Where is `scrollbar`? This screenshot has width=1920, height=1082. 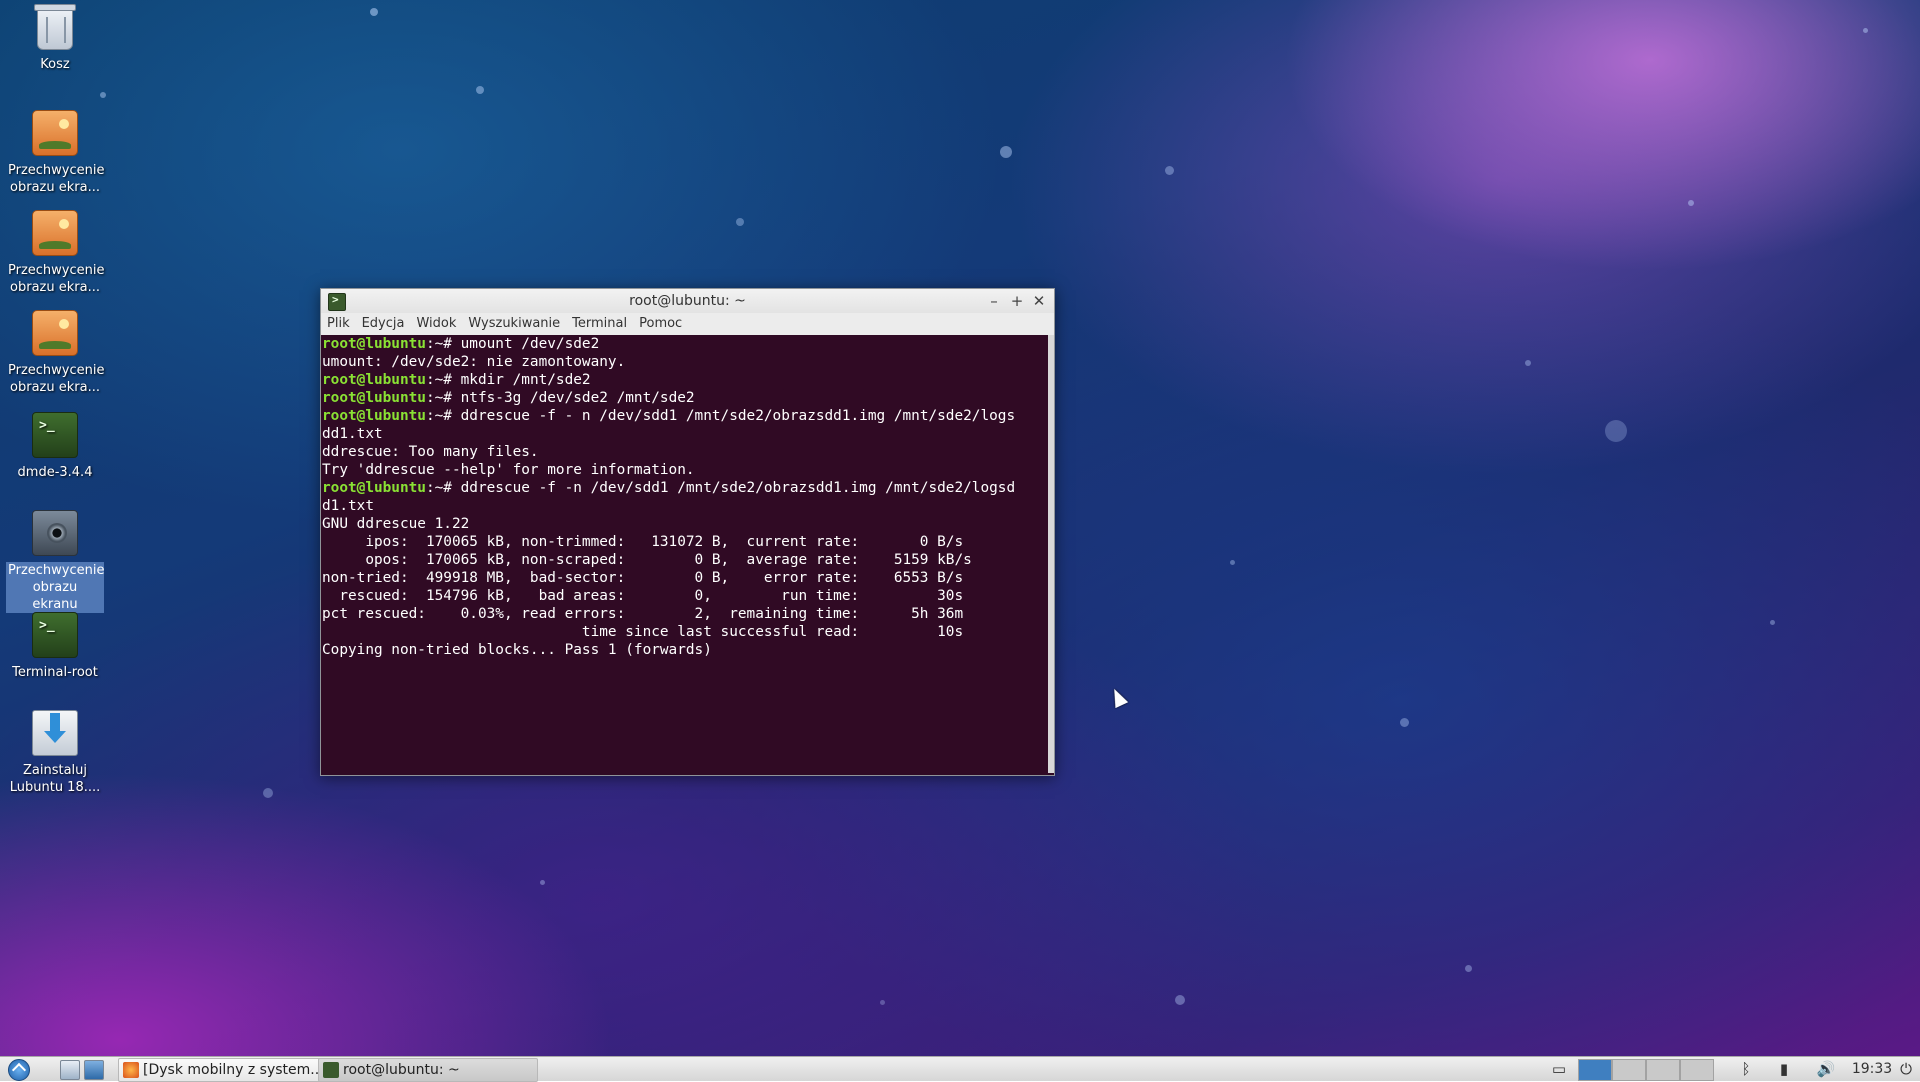
scrollbar is located at coordinates (1051, 554).